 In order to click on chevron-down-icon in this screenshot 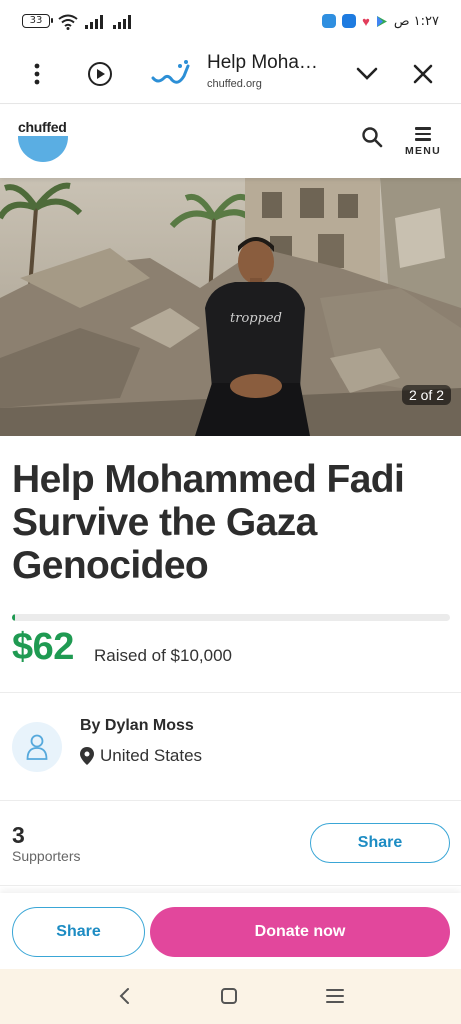, I will do `click(367, 74)`.